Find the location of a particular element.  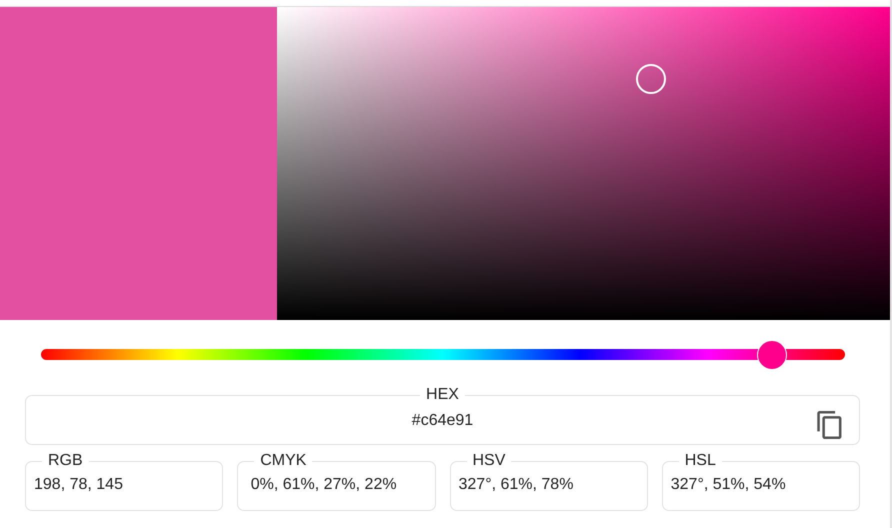

field-label: HSV is located at coordinates (489, 461).